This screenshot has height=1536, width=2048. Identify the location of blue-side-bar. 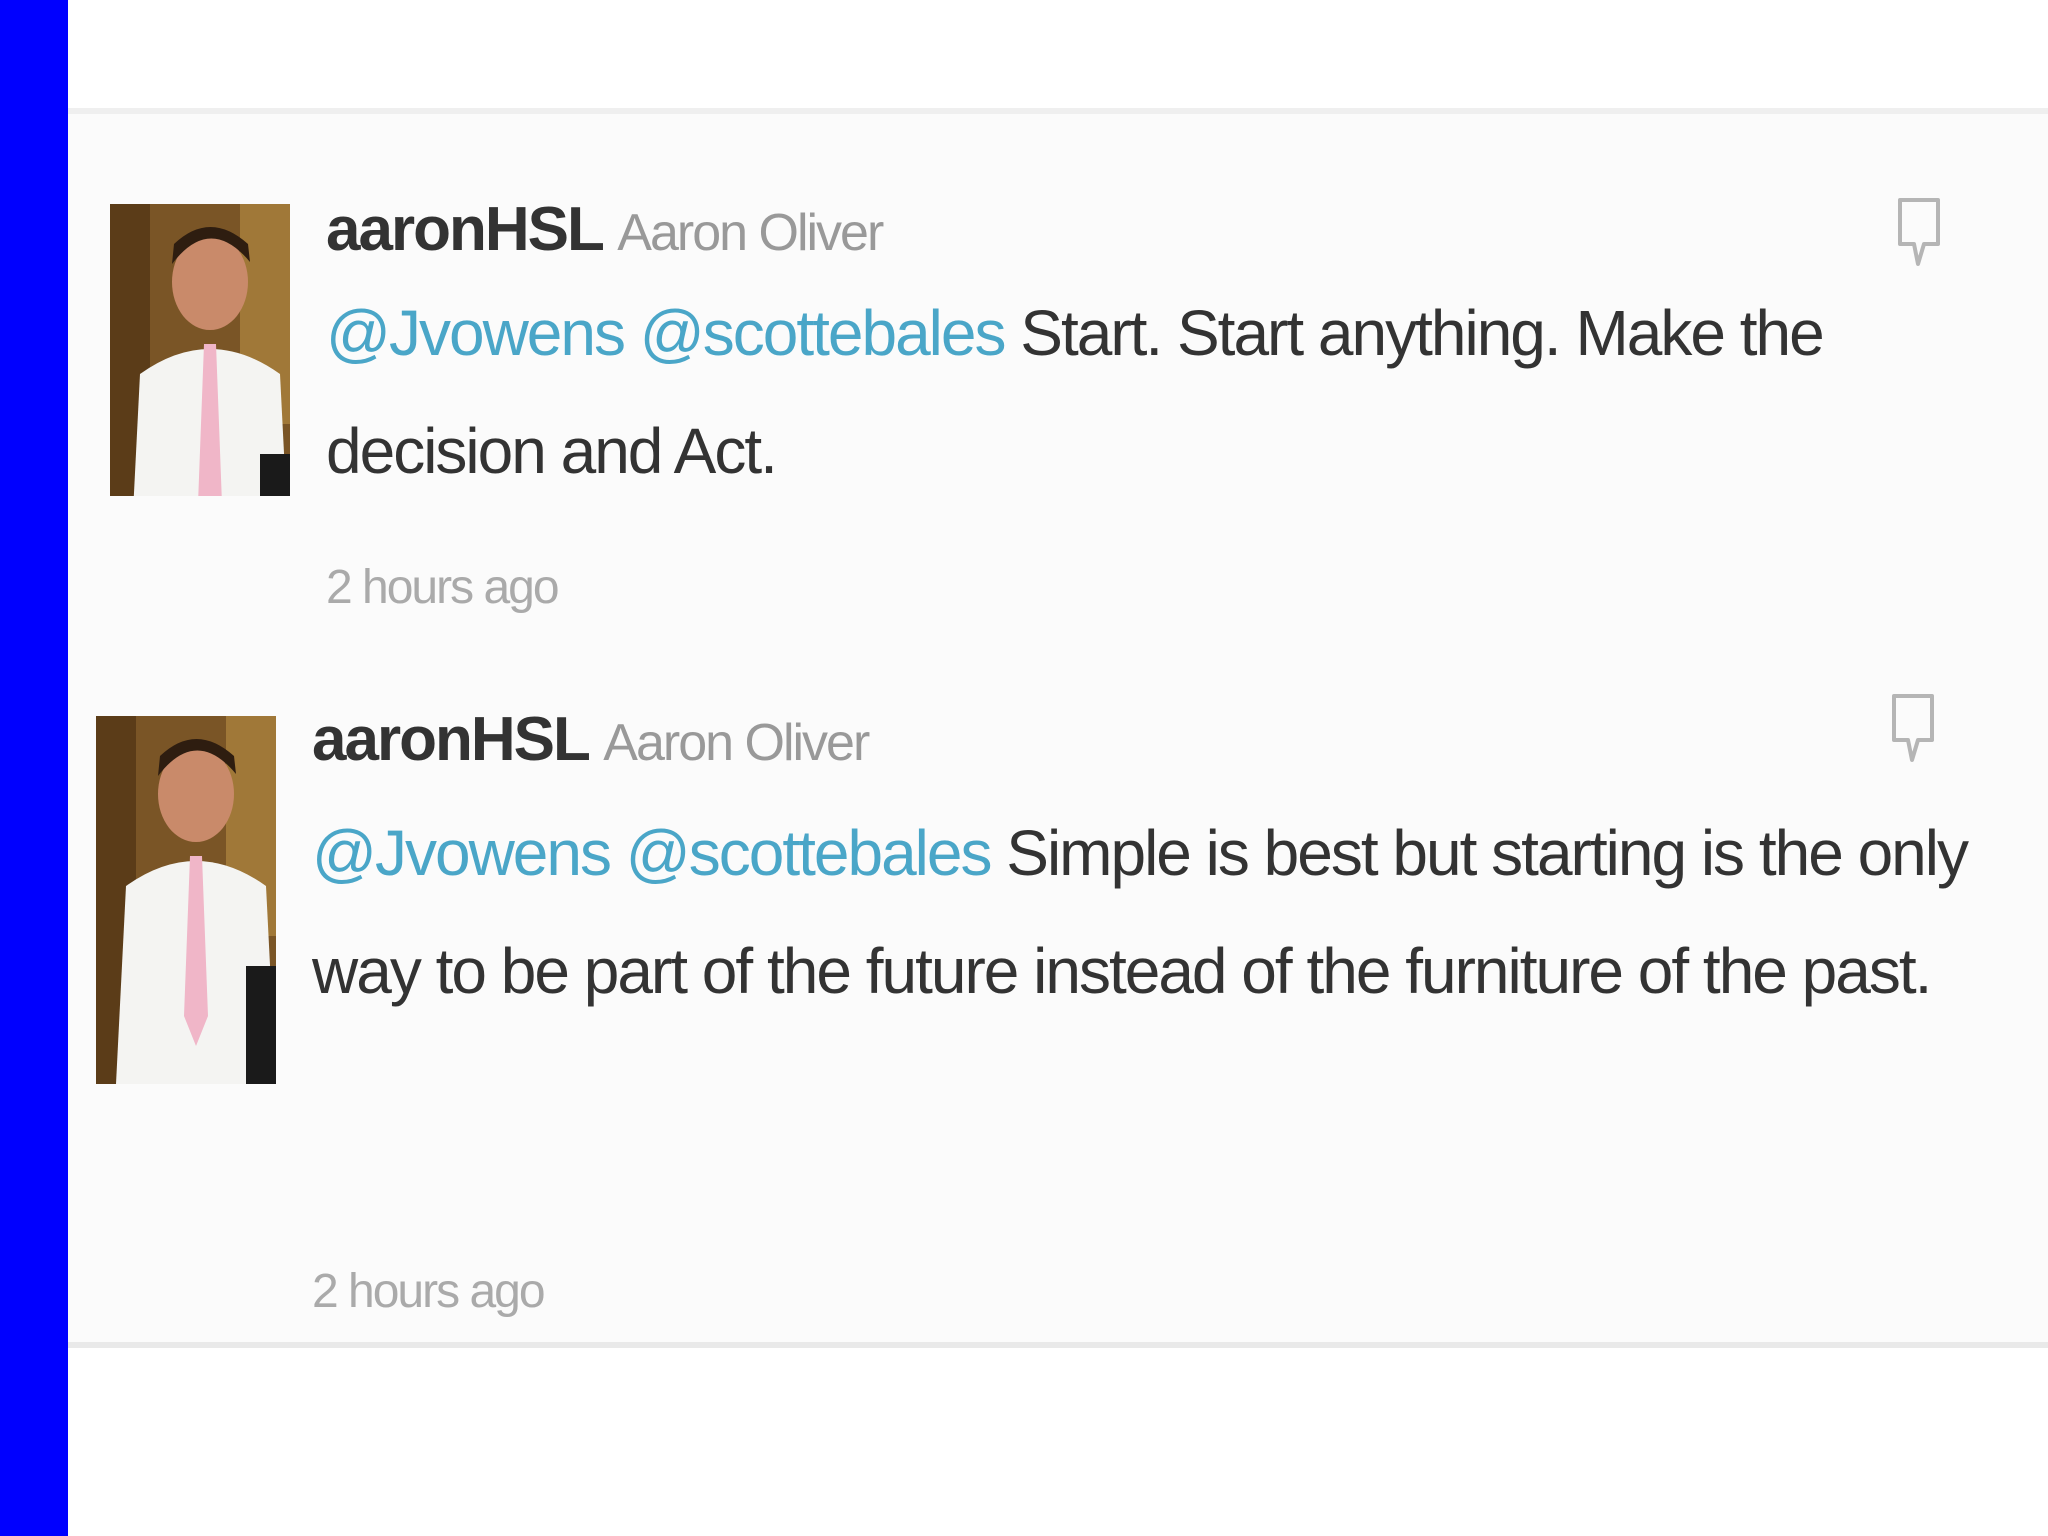
(34, 768).